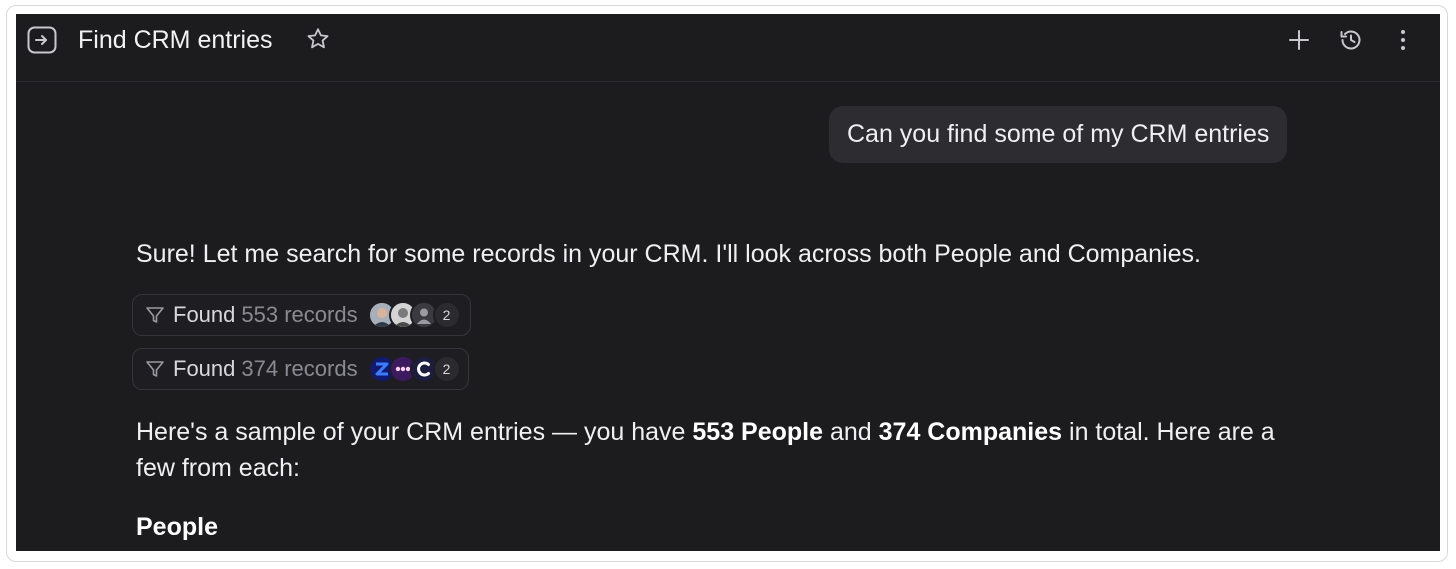 This screenshot has height=569, width=1456. I want to click on records-count: 374 records, so click(299, 368).